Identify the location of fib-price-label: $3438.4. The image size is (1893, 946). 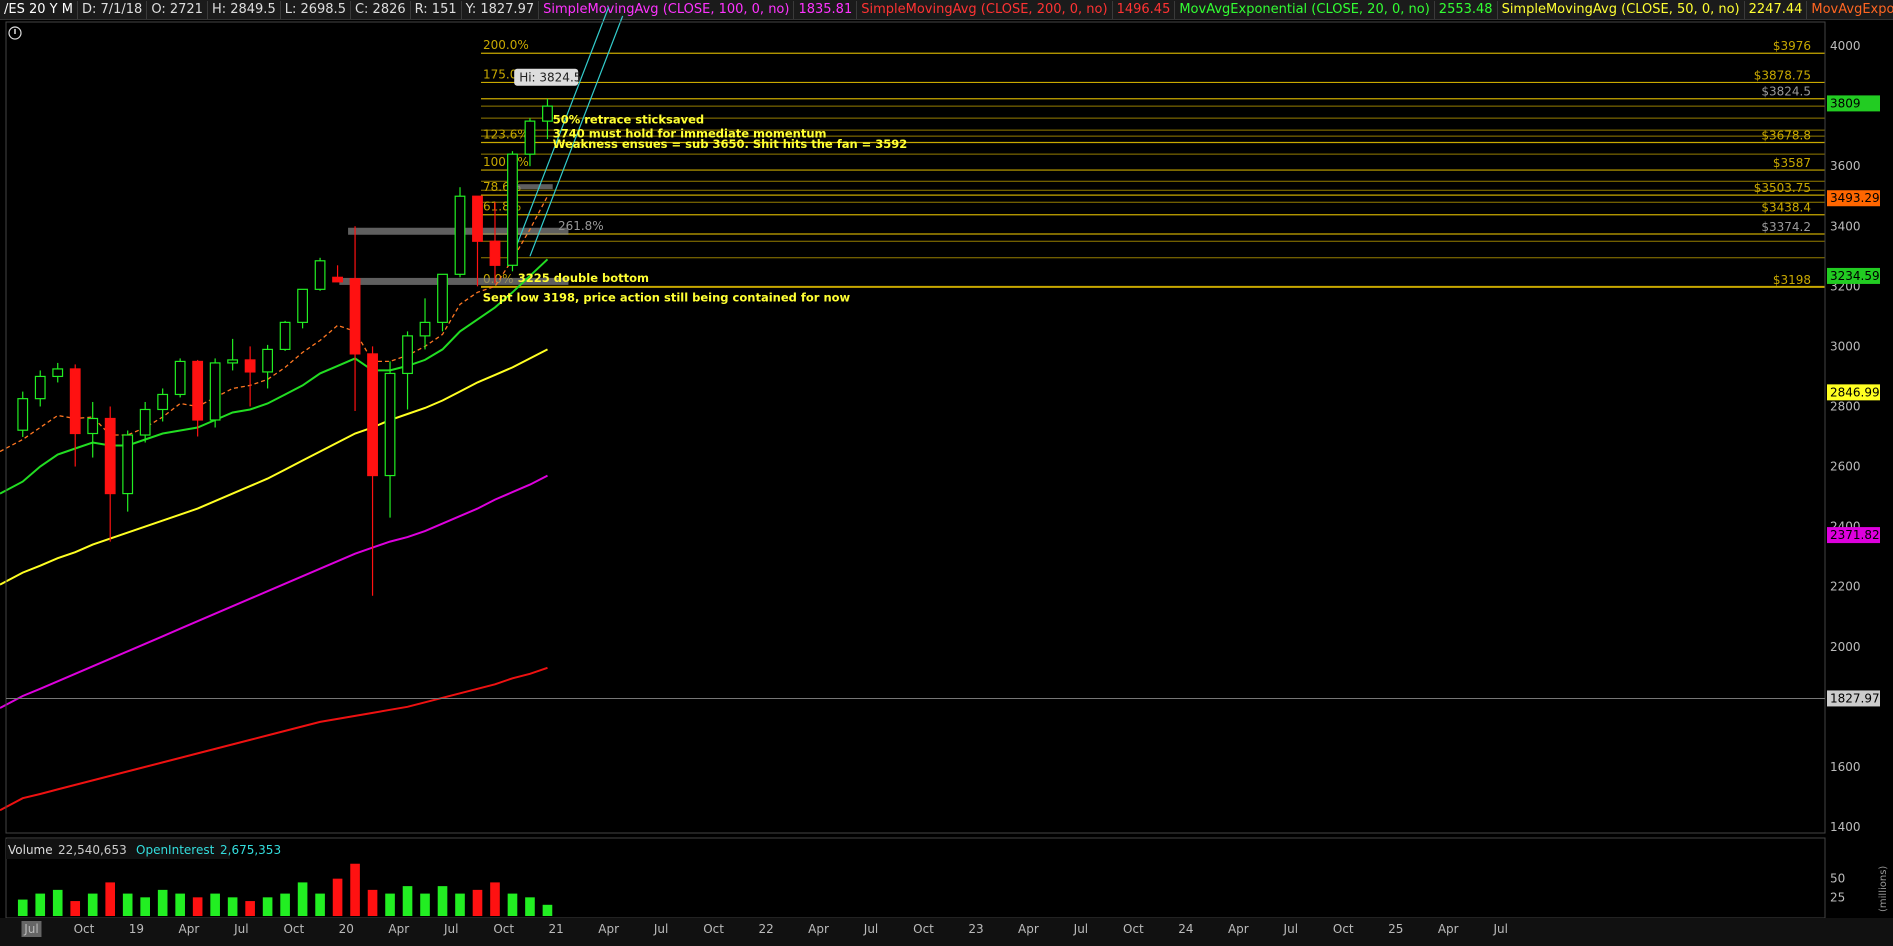
(1786, 208).